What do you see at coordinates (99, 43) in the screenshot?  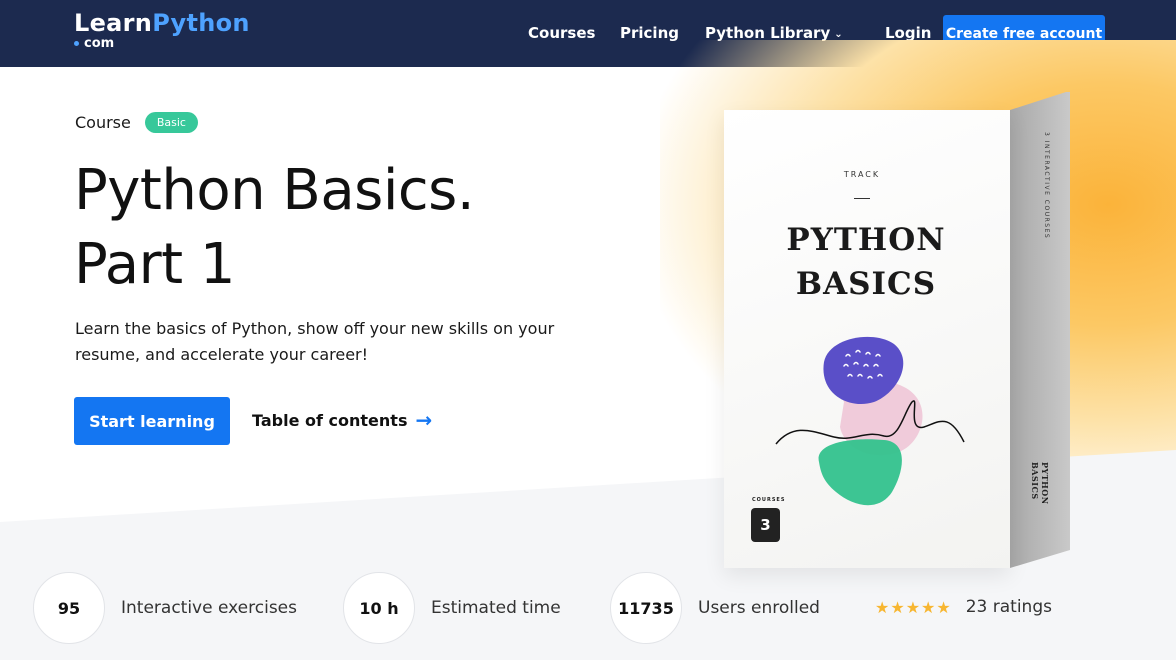 I see `logo-domain-text: com` at bounding box center [99, 43].